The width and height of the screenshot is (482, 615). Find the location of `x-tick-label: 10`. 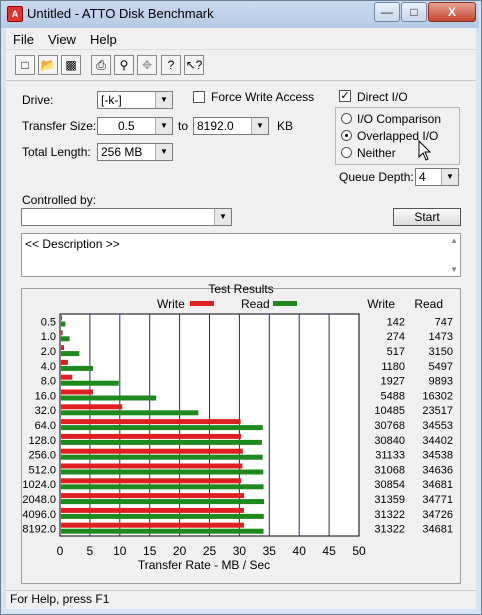

x-tick-label: 10 is located at coordinates (120, 551).